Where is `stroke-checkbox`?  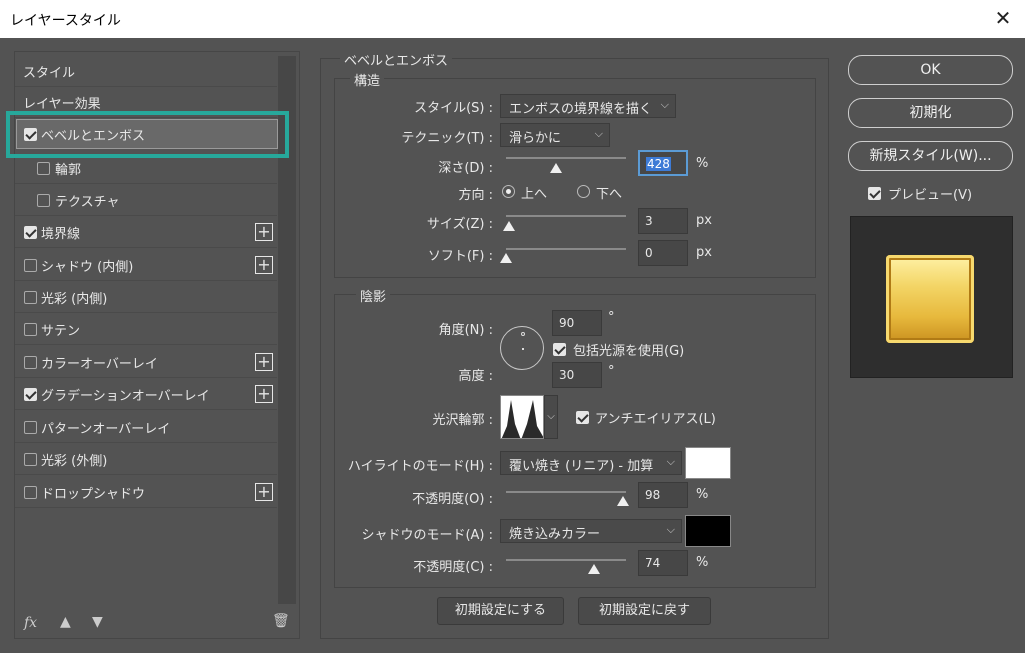 stroke-checkbox is located at coordinates (30, 232).